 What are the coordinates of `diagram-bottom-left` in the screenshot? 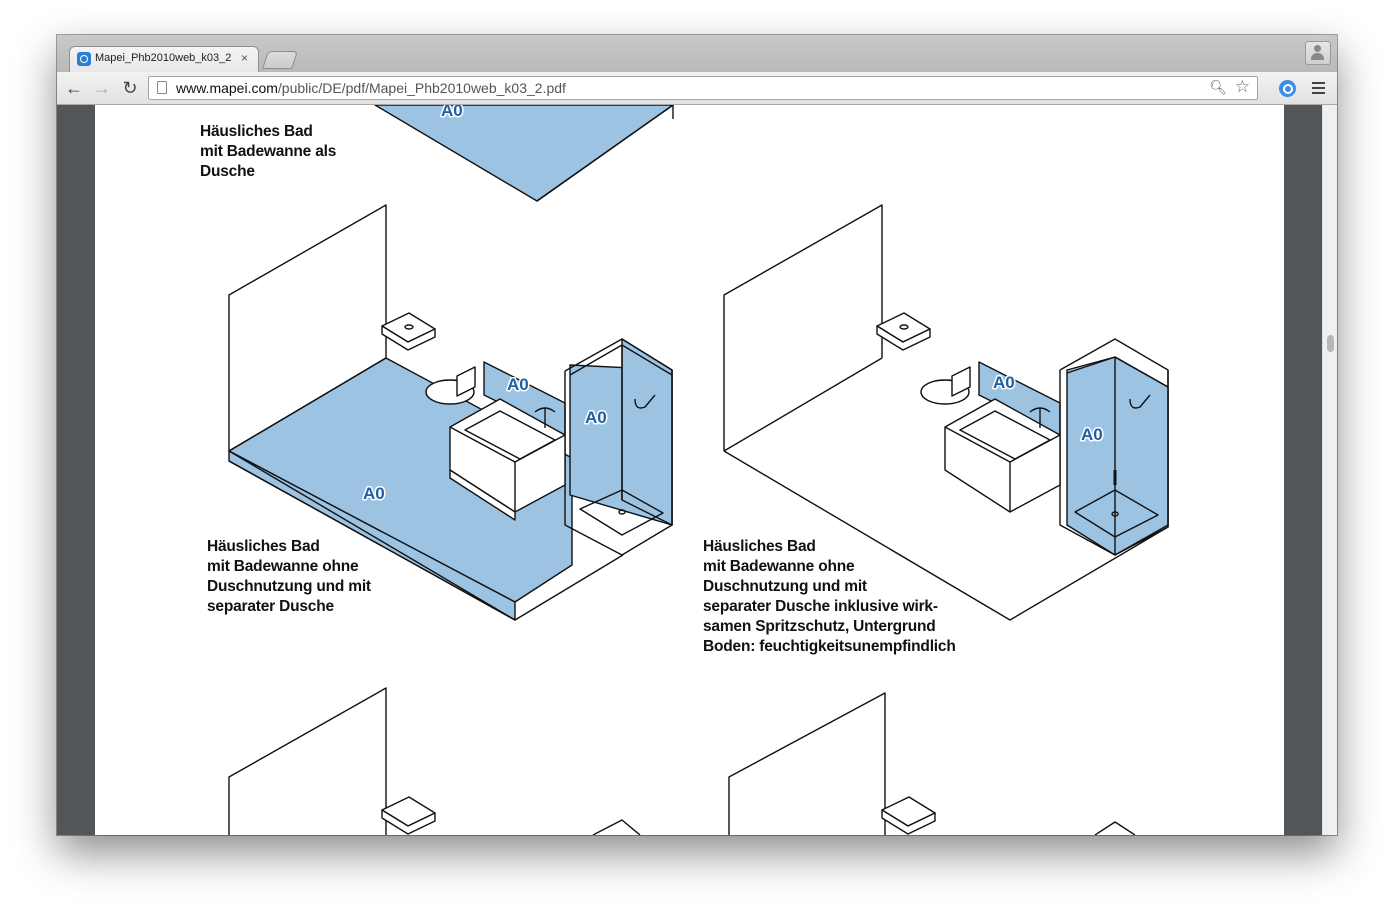 It's located at (434, 761).